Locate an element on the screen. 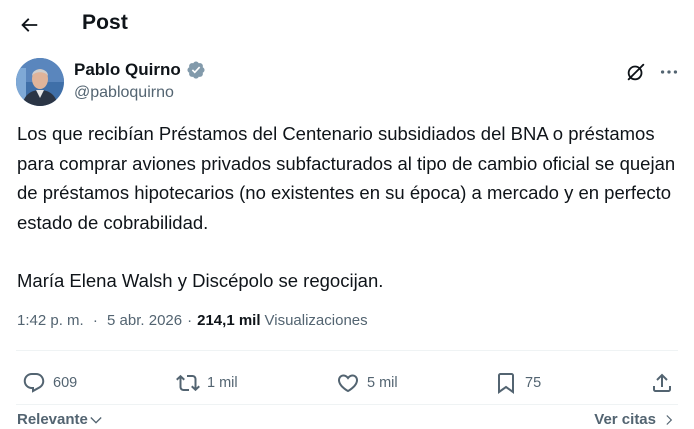 This screenshot has width=694, height=429. share-button is located at coordinates (662, 383).